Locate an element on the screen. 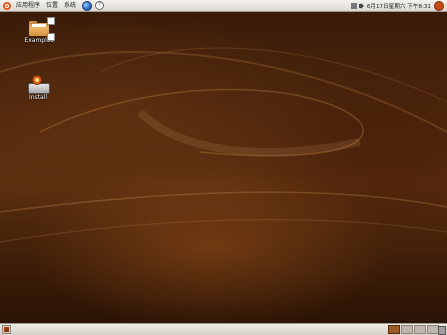 The image size is (447, 335). ubuntu-logo-icon is located at coordinates (7, 5).